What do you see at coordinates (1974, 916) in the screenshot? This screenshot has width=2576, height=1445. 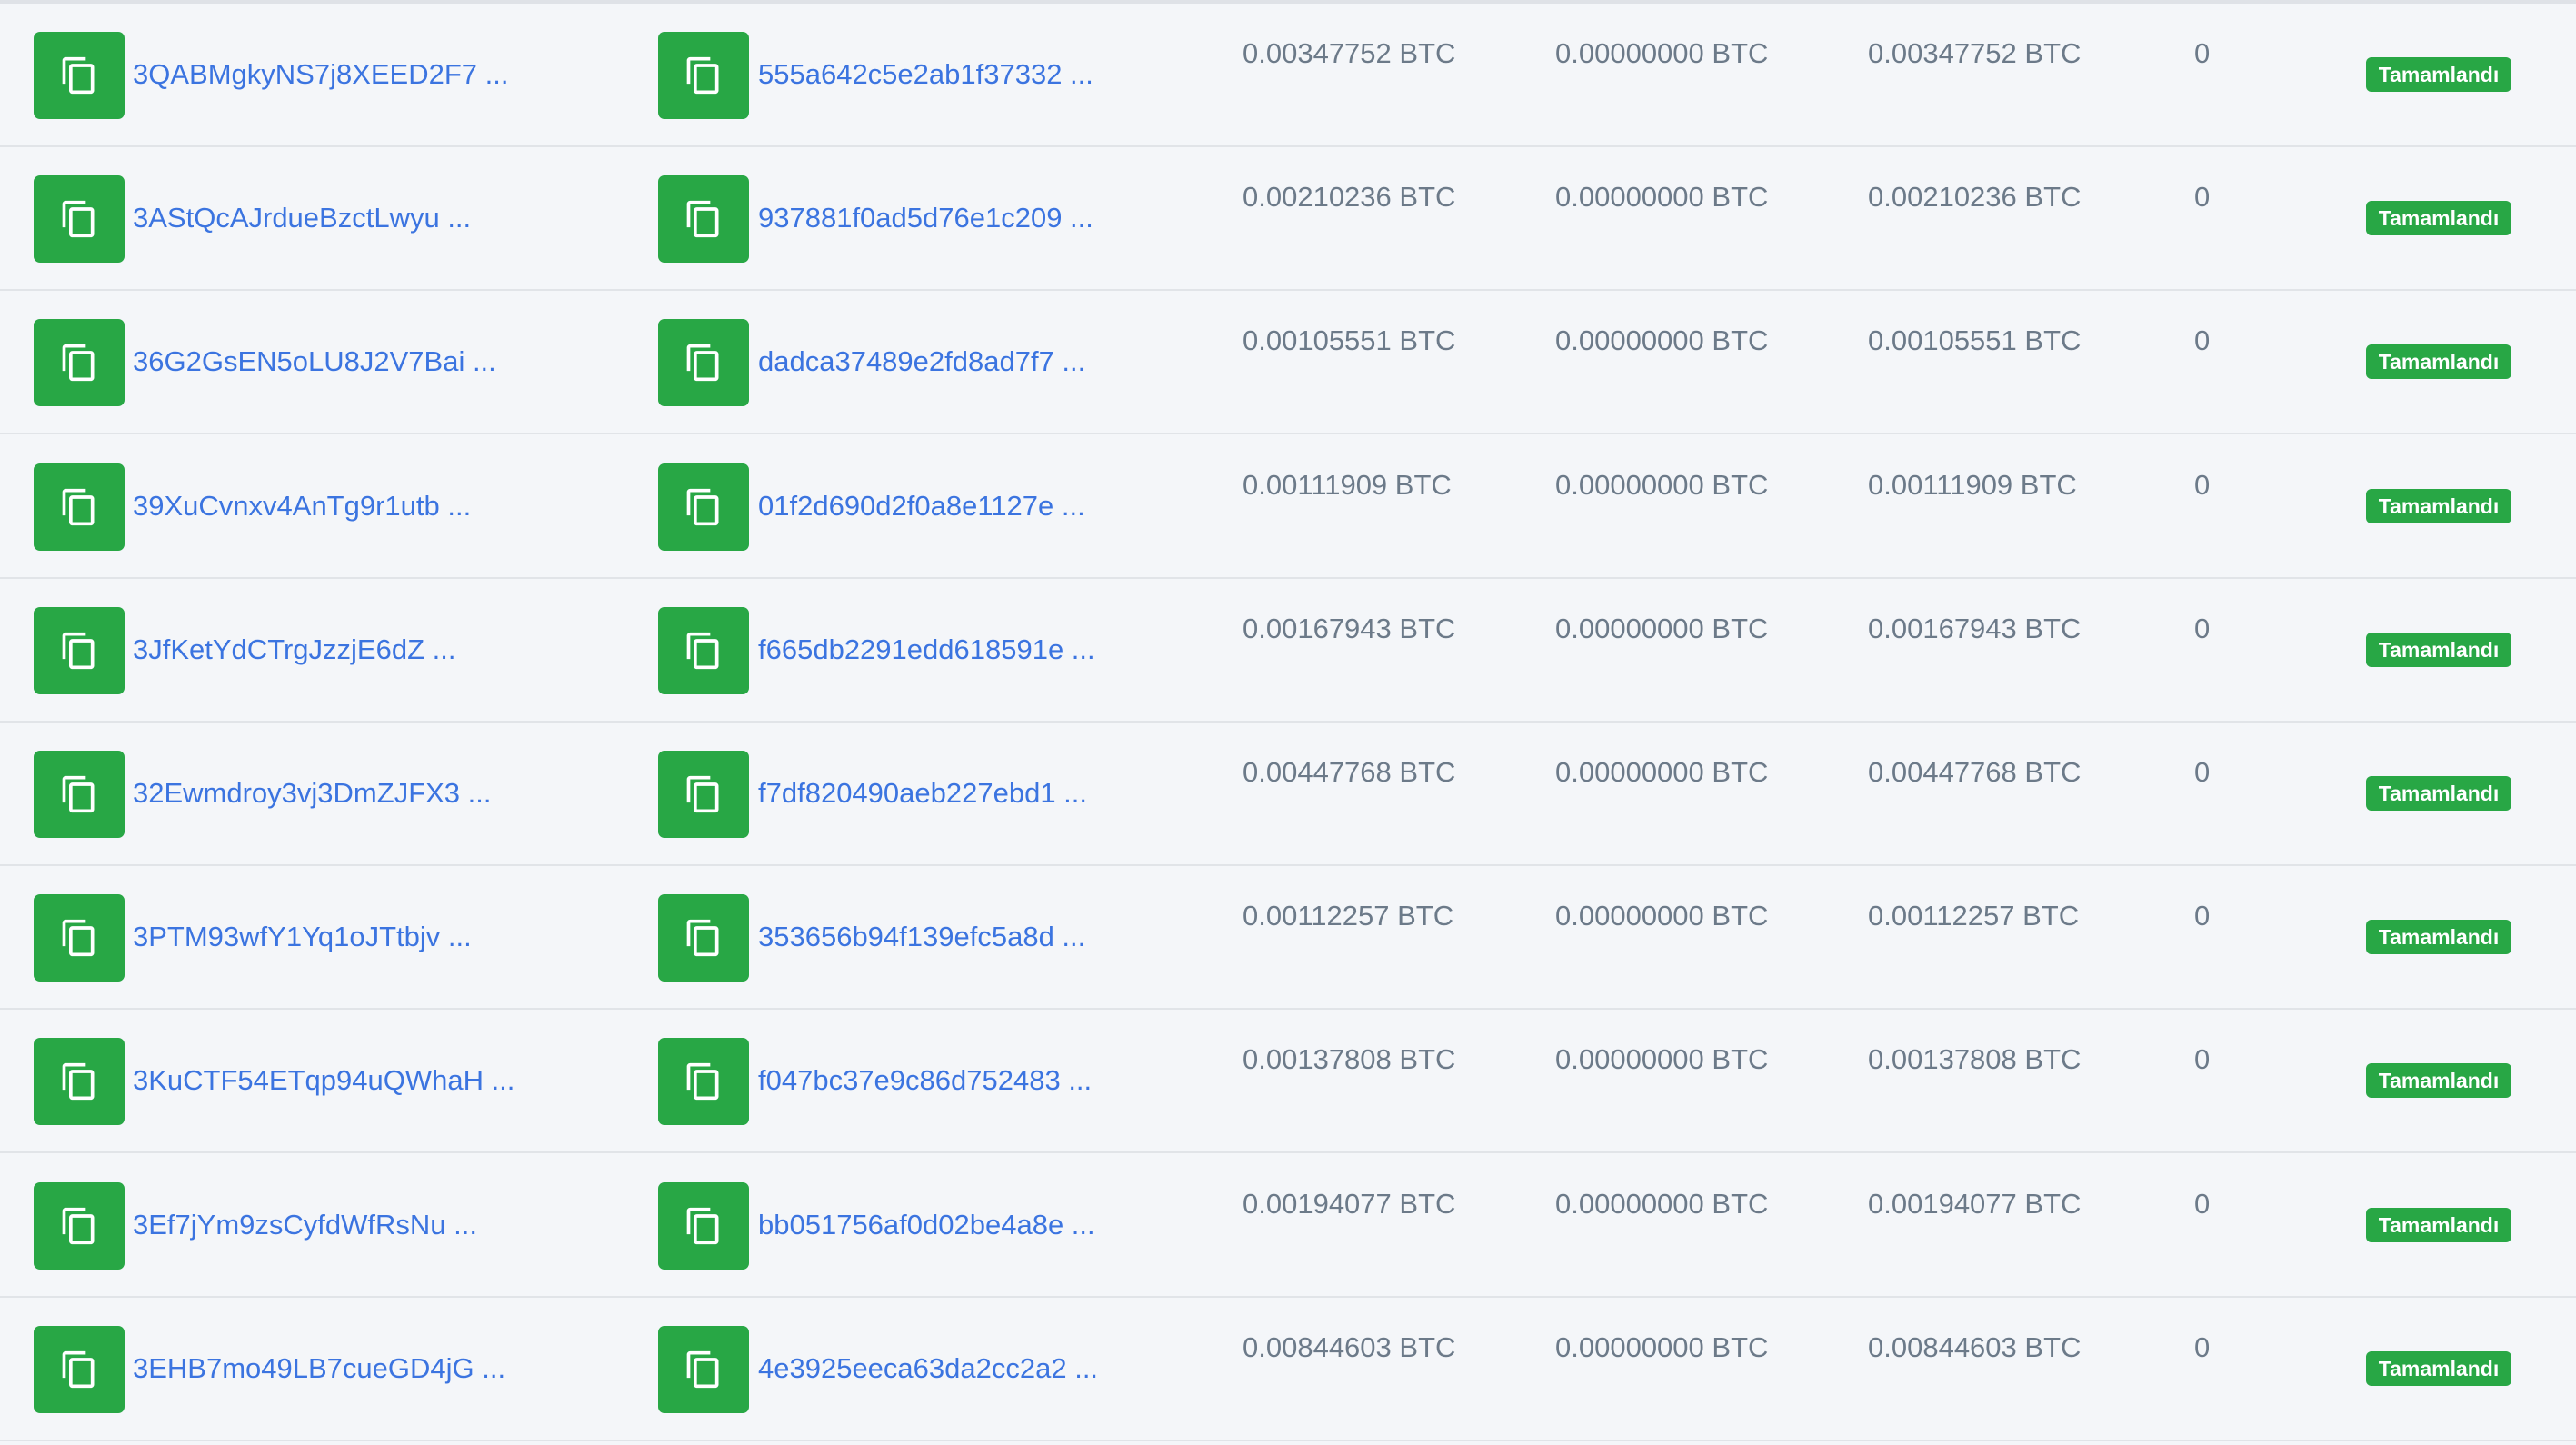 I see `total-cell: 0.00112257 BTC` at bounding box center [1974, 916].